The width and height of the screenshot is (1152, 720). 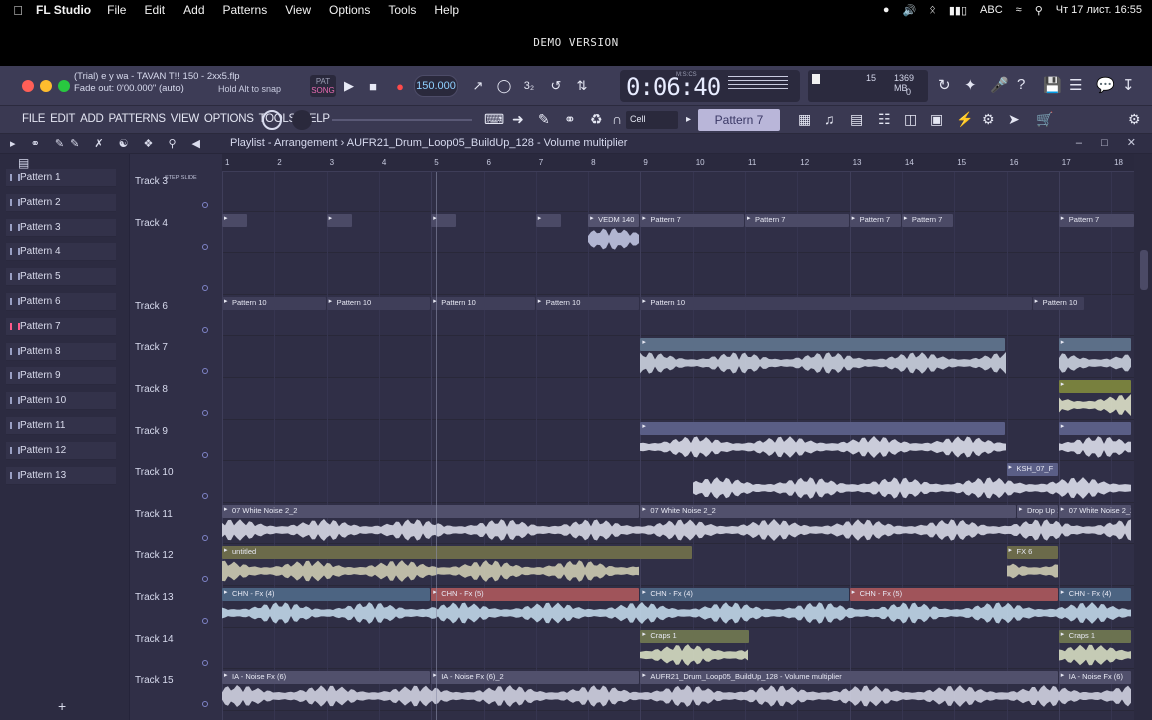 What do you see at coordinates (884, 119) in the screenshot?
I see `mixer-icon: ☷` at bounding box center [884, 119].